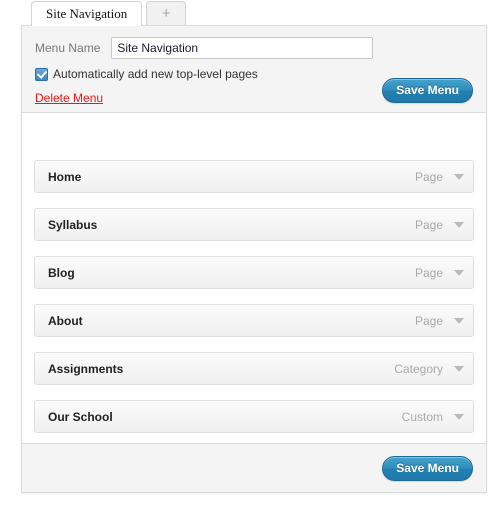  What do you see at coordinates (73, 224) in the screenshot?
I see `menu-item-title: Syllabus` at bounding box center [73, 224].